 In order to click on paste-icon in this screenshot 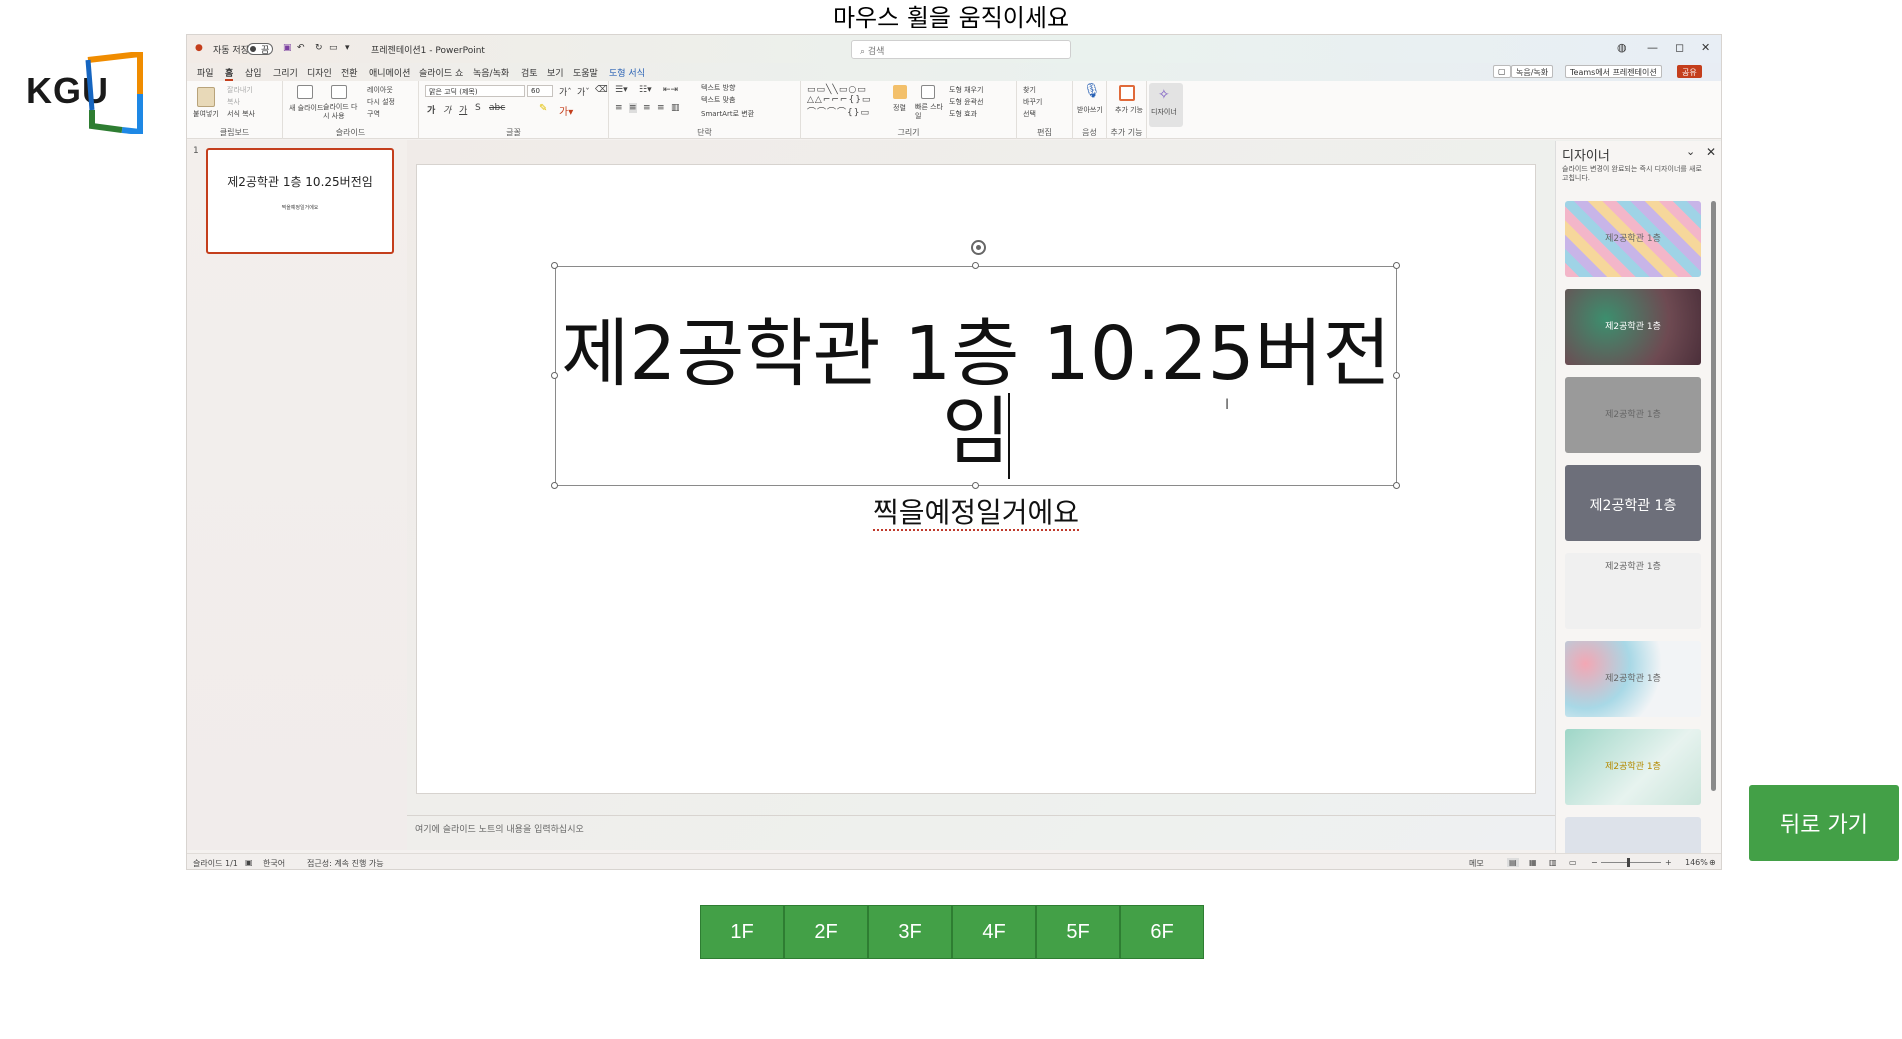, I will do `click(206, 97)`.